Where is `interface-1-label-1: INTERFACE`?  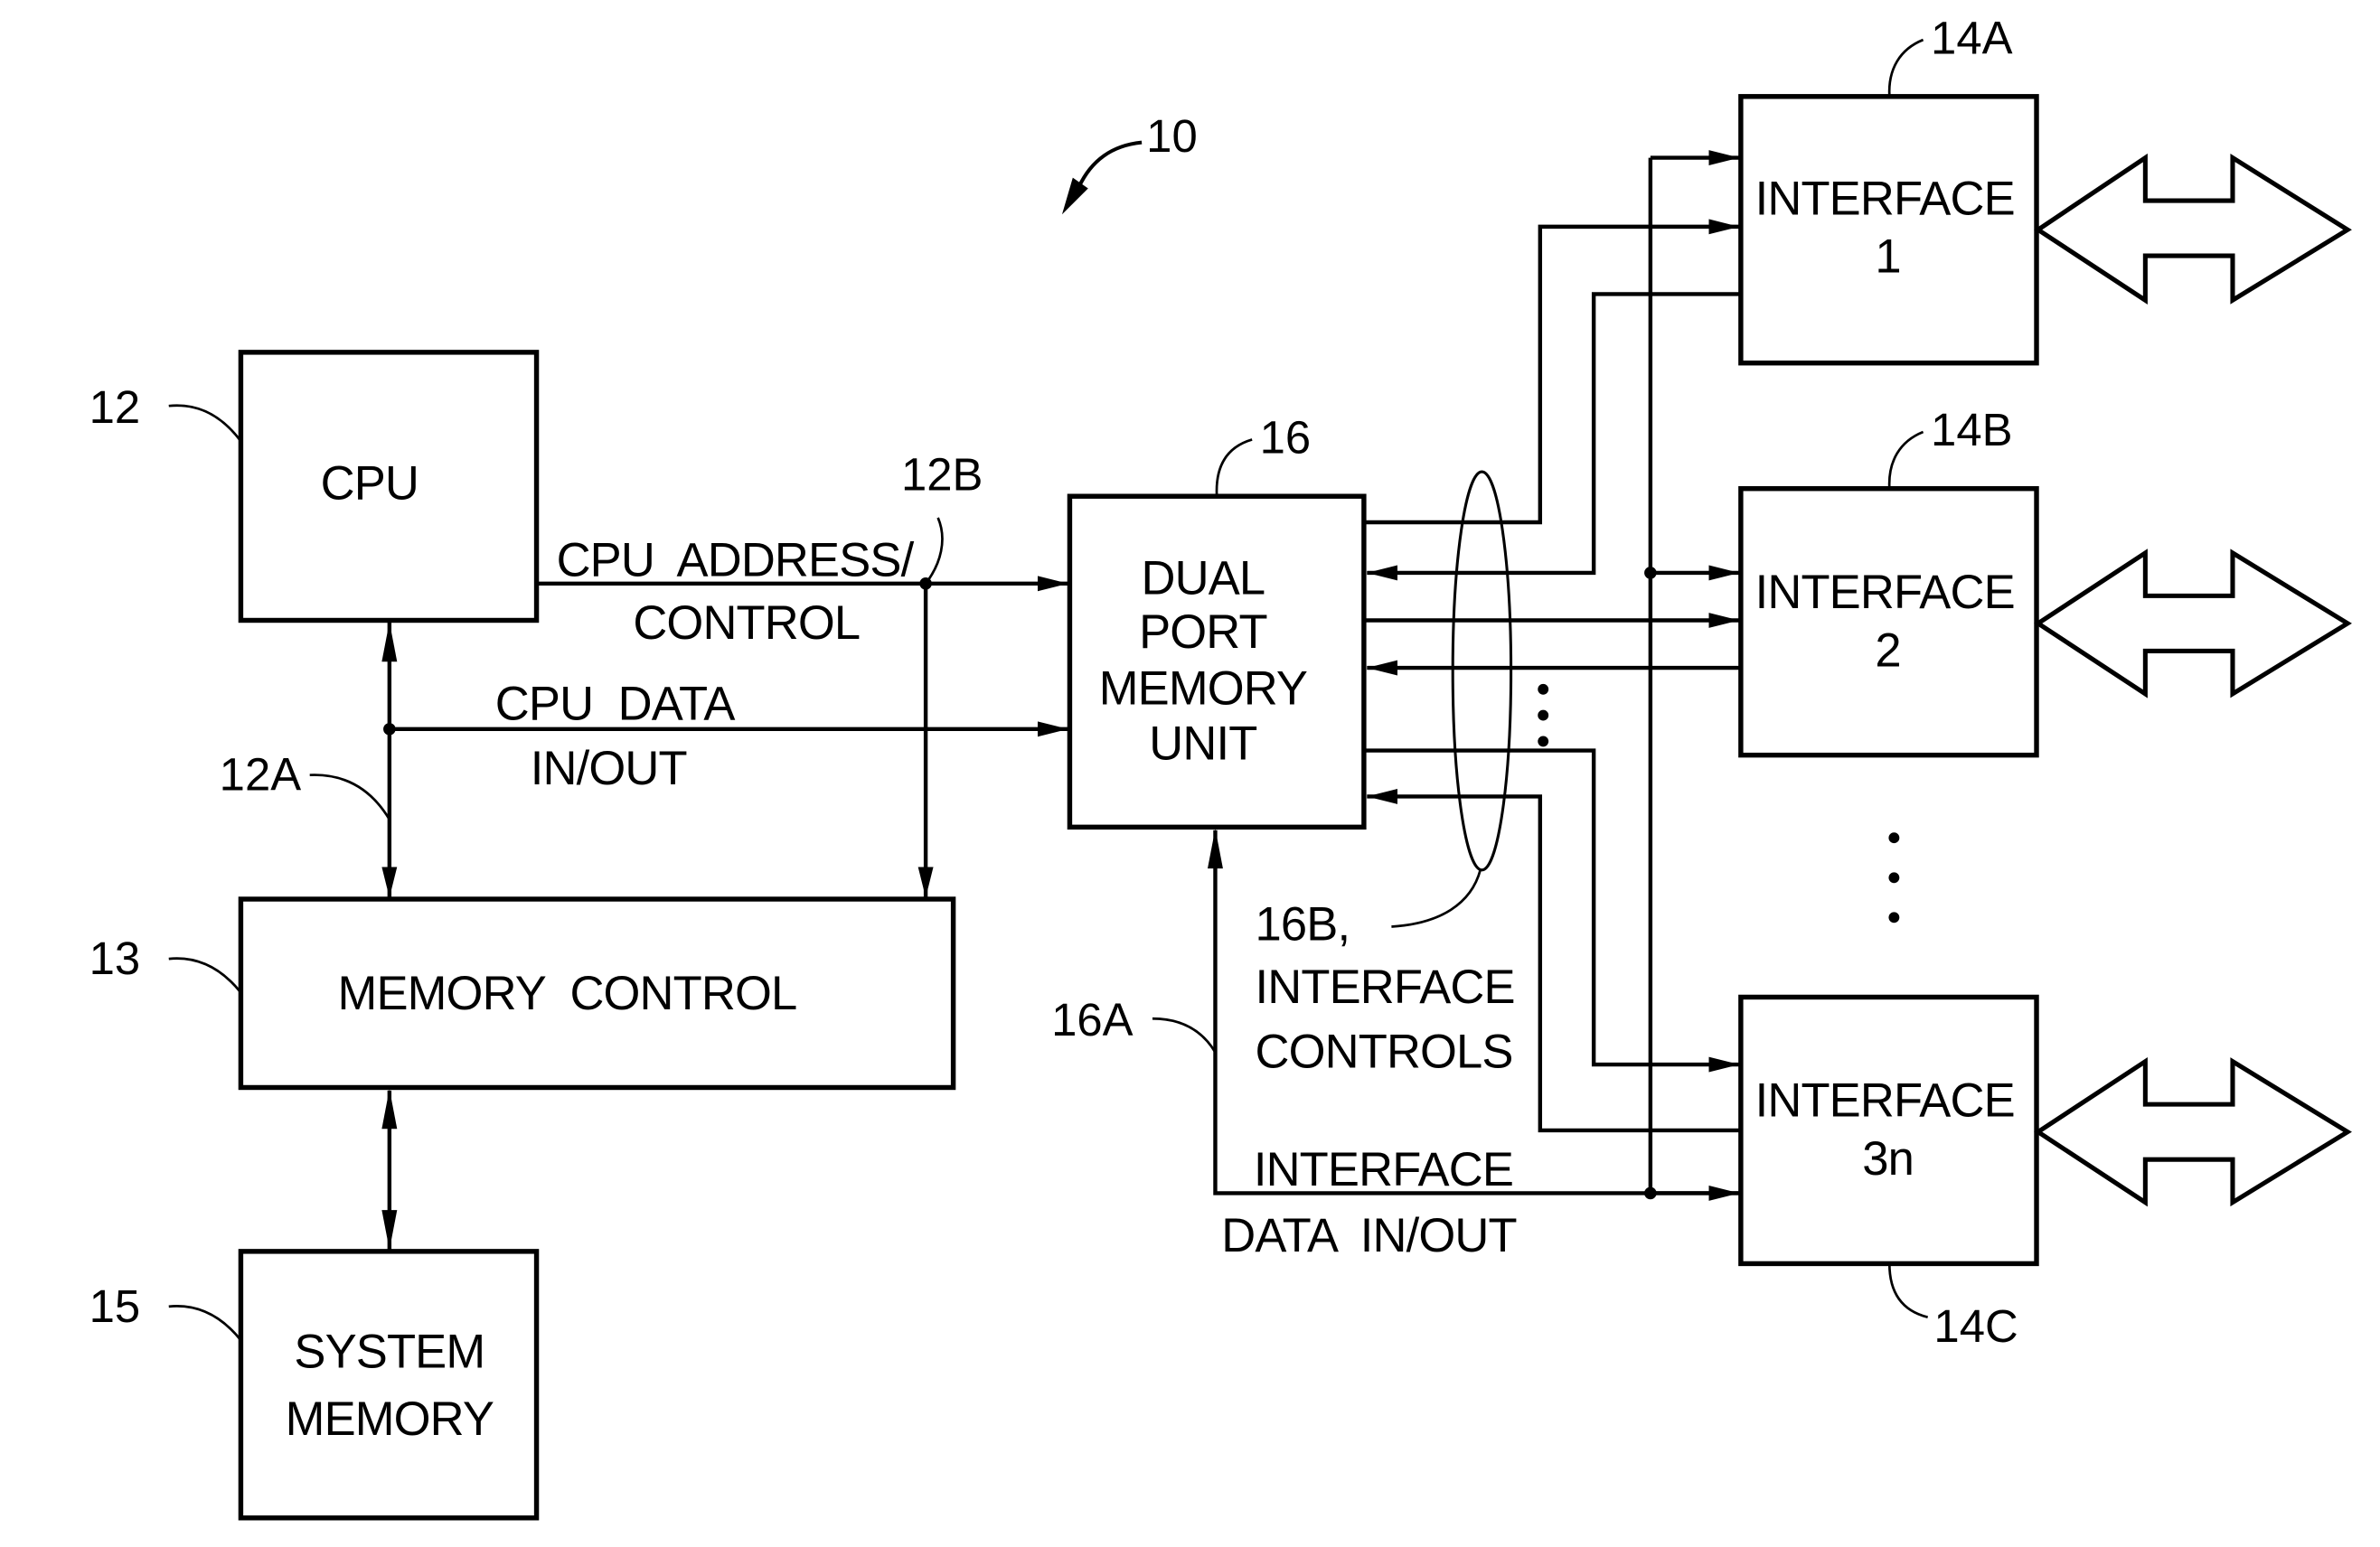 interface-1-label-1: INTERFACE is located at coordinates (1885, 198).